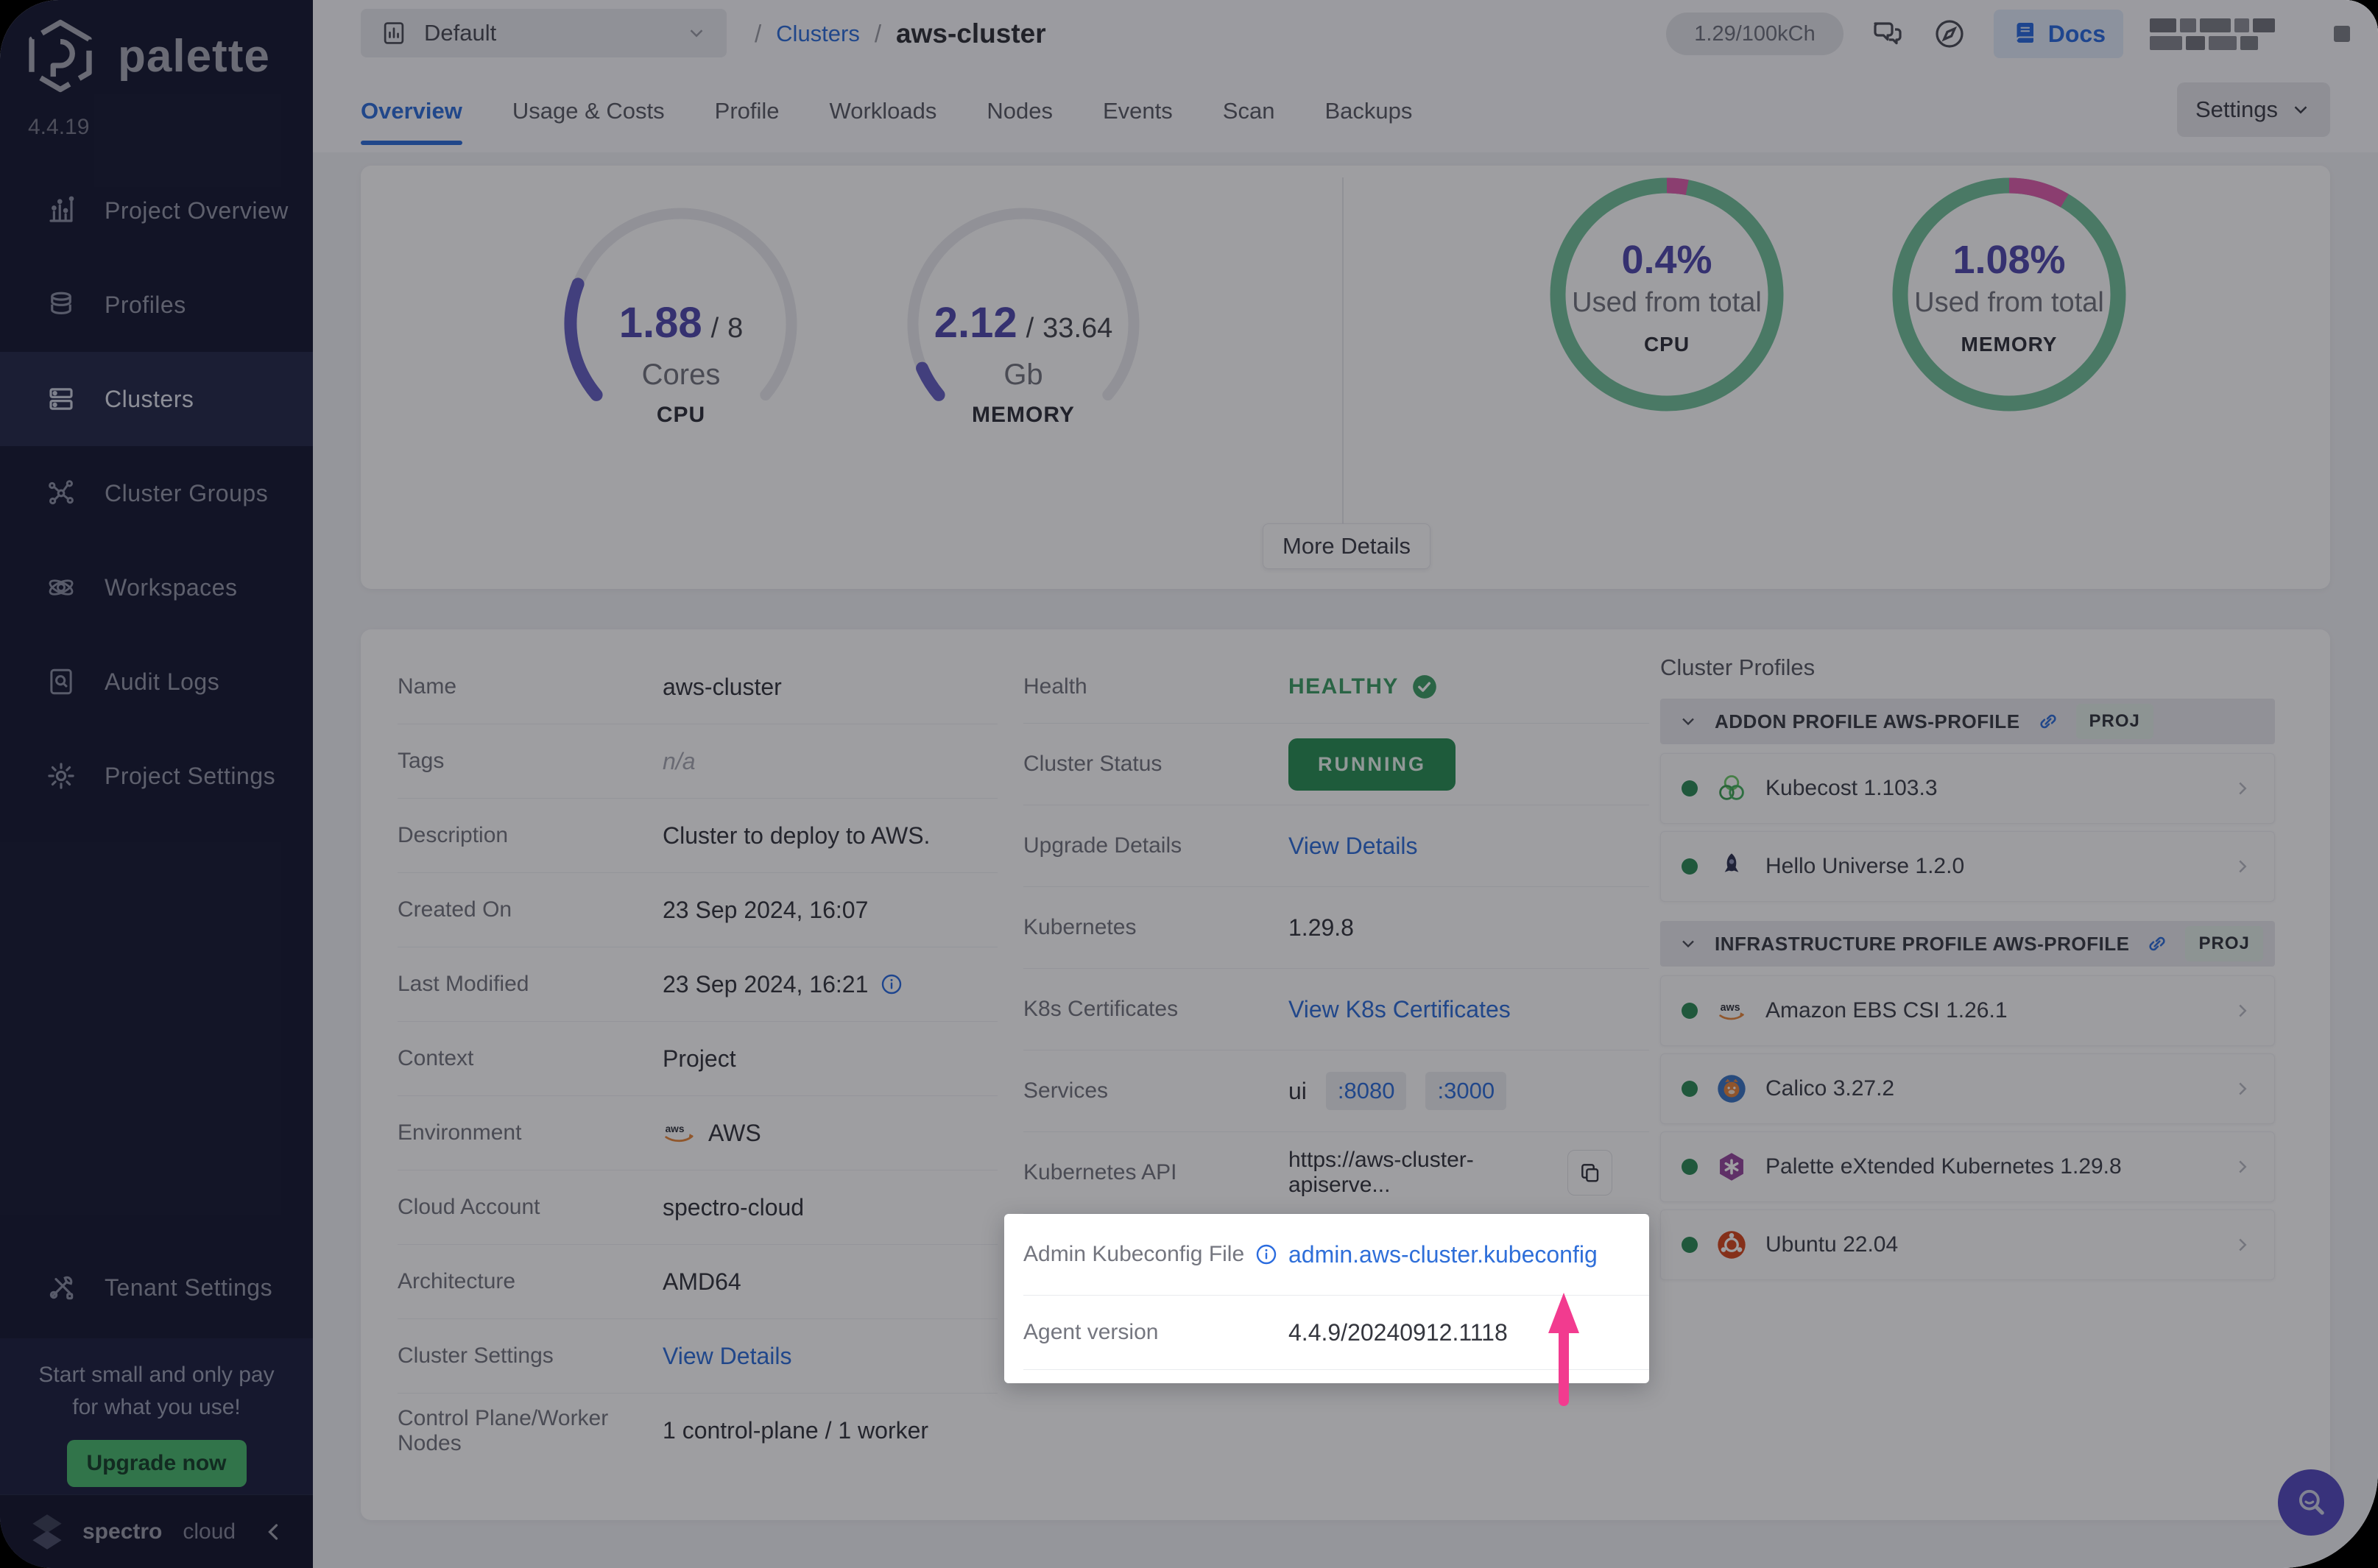 The height and width of the screenshot is (1568, 2378). What do you see at coordinates (2024, 33) in the screenshot?
I see `book-icon` at bounding box center [2024, 33].